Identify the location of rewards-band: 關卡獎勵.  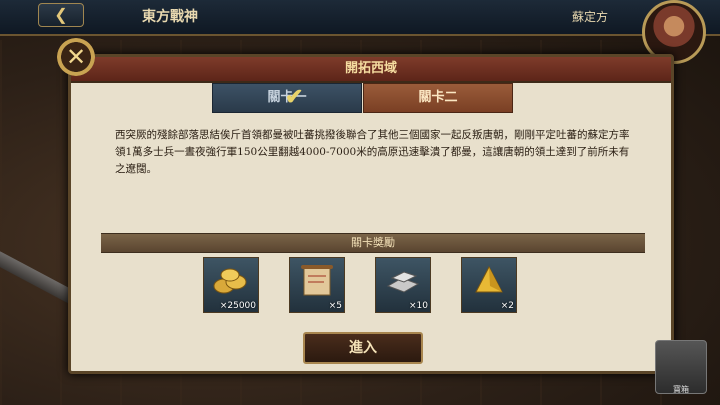
(373, 243).